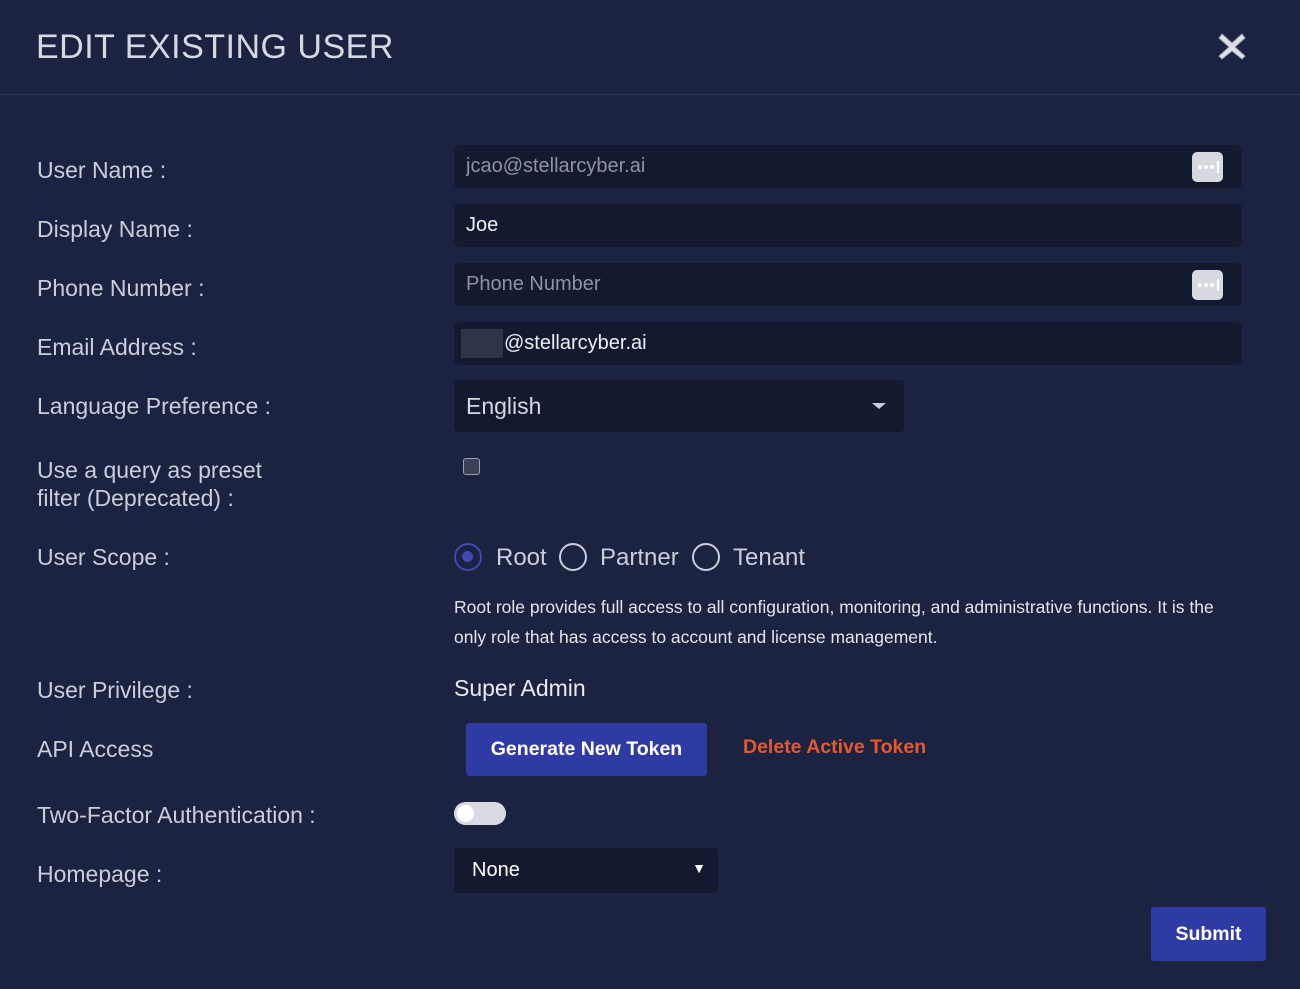  What do you see at coordinates (816, 225) in the screenshot?
I see `display-name-input` at bounding box center [816, 225].